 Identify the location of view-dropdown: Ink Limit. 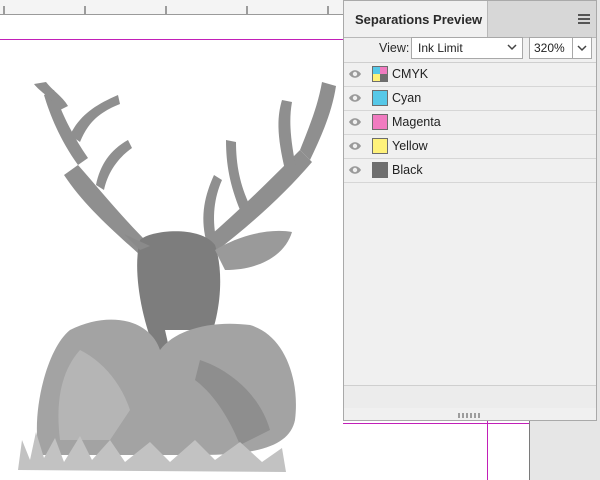
(467, 48).